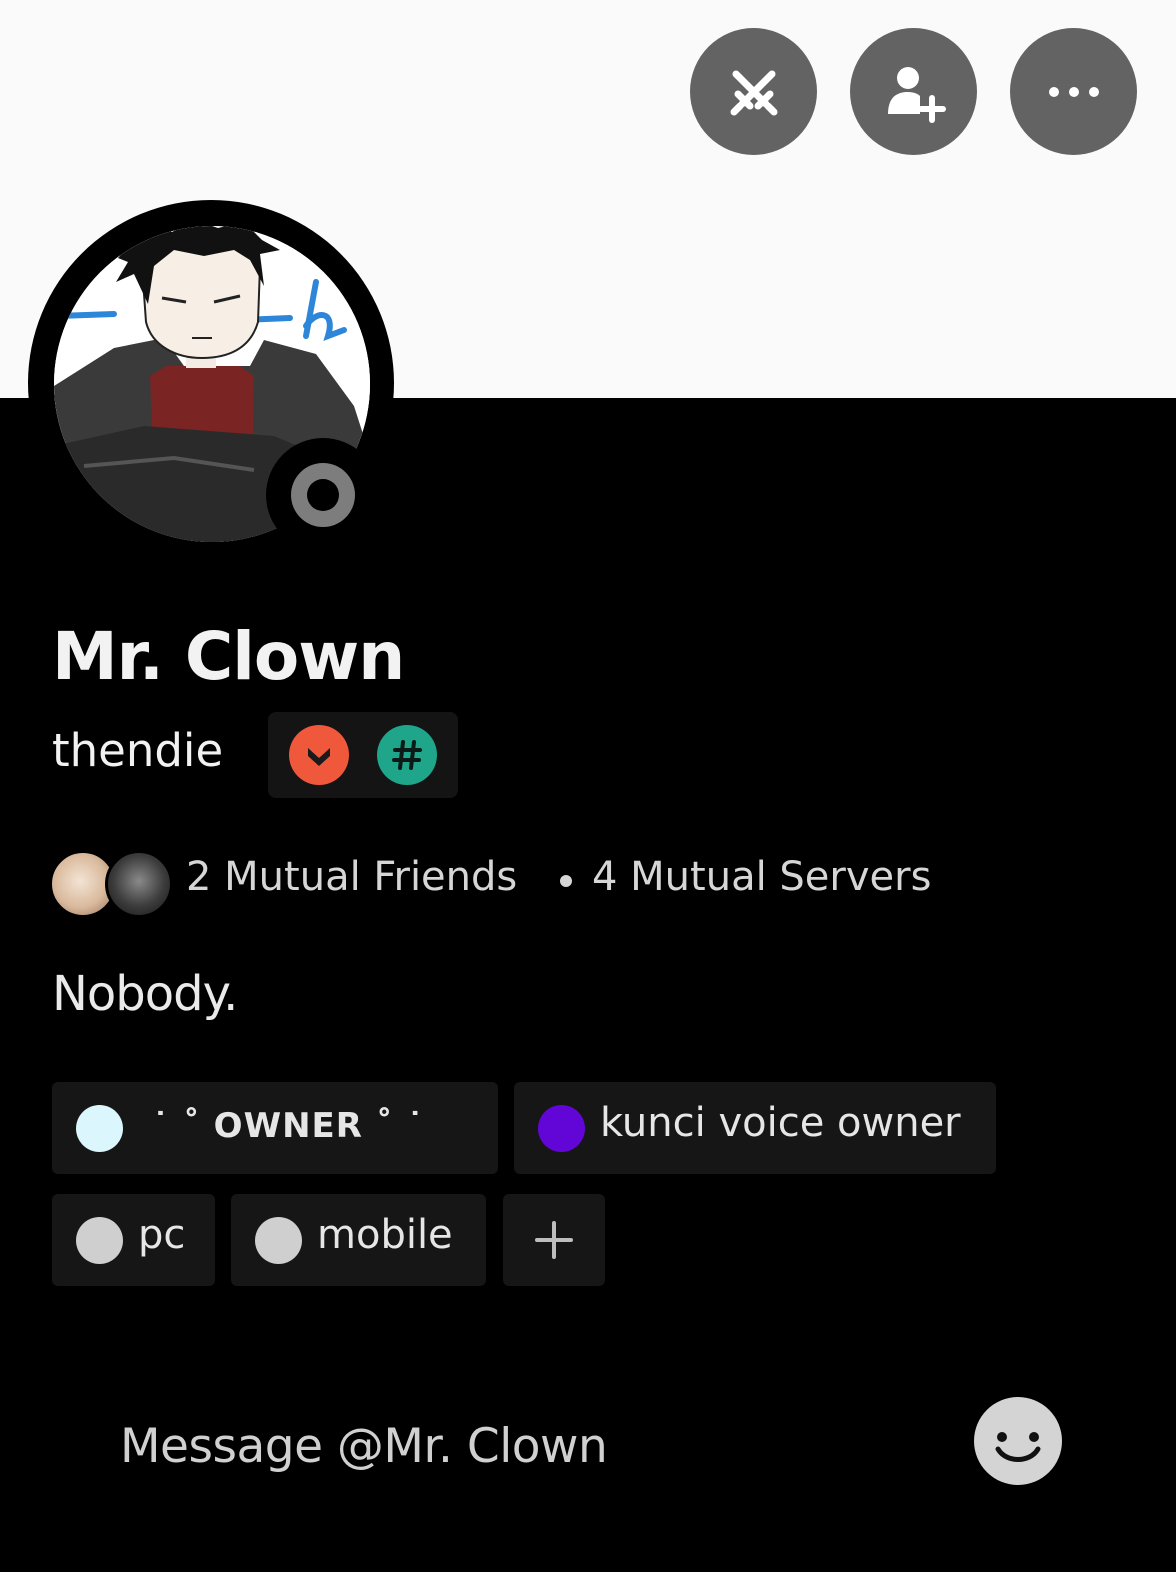 Image resolution: width=1176 pixels, height=1572 pixels. I want to click on add-role-button, so click(554, 1240).